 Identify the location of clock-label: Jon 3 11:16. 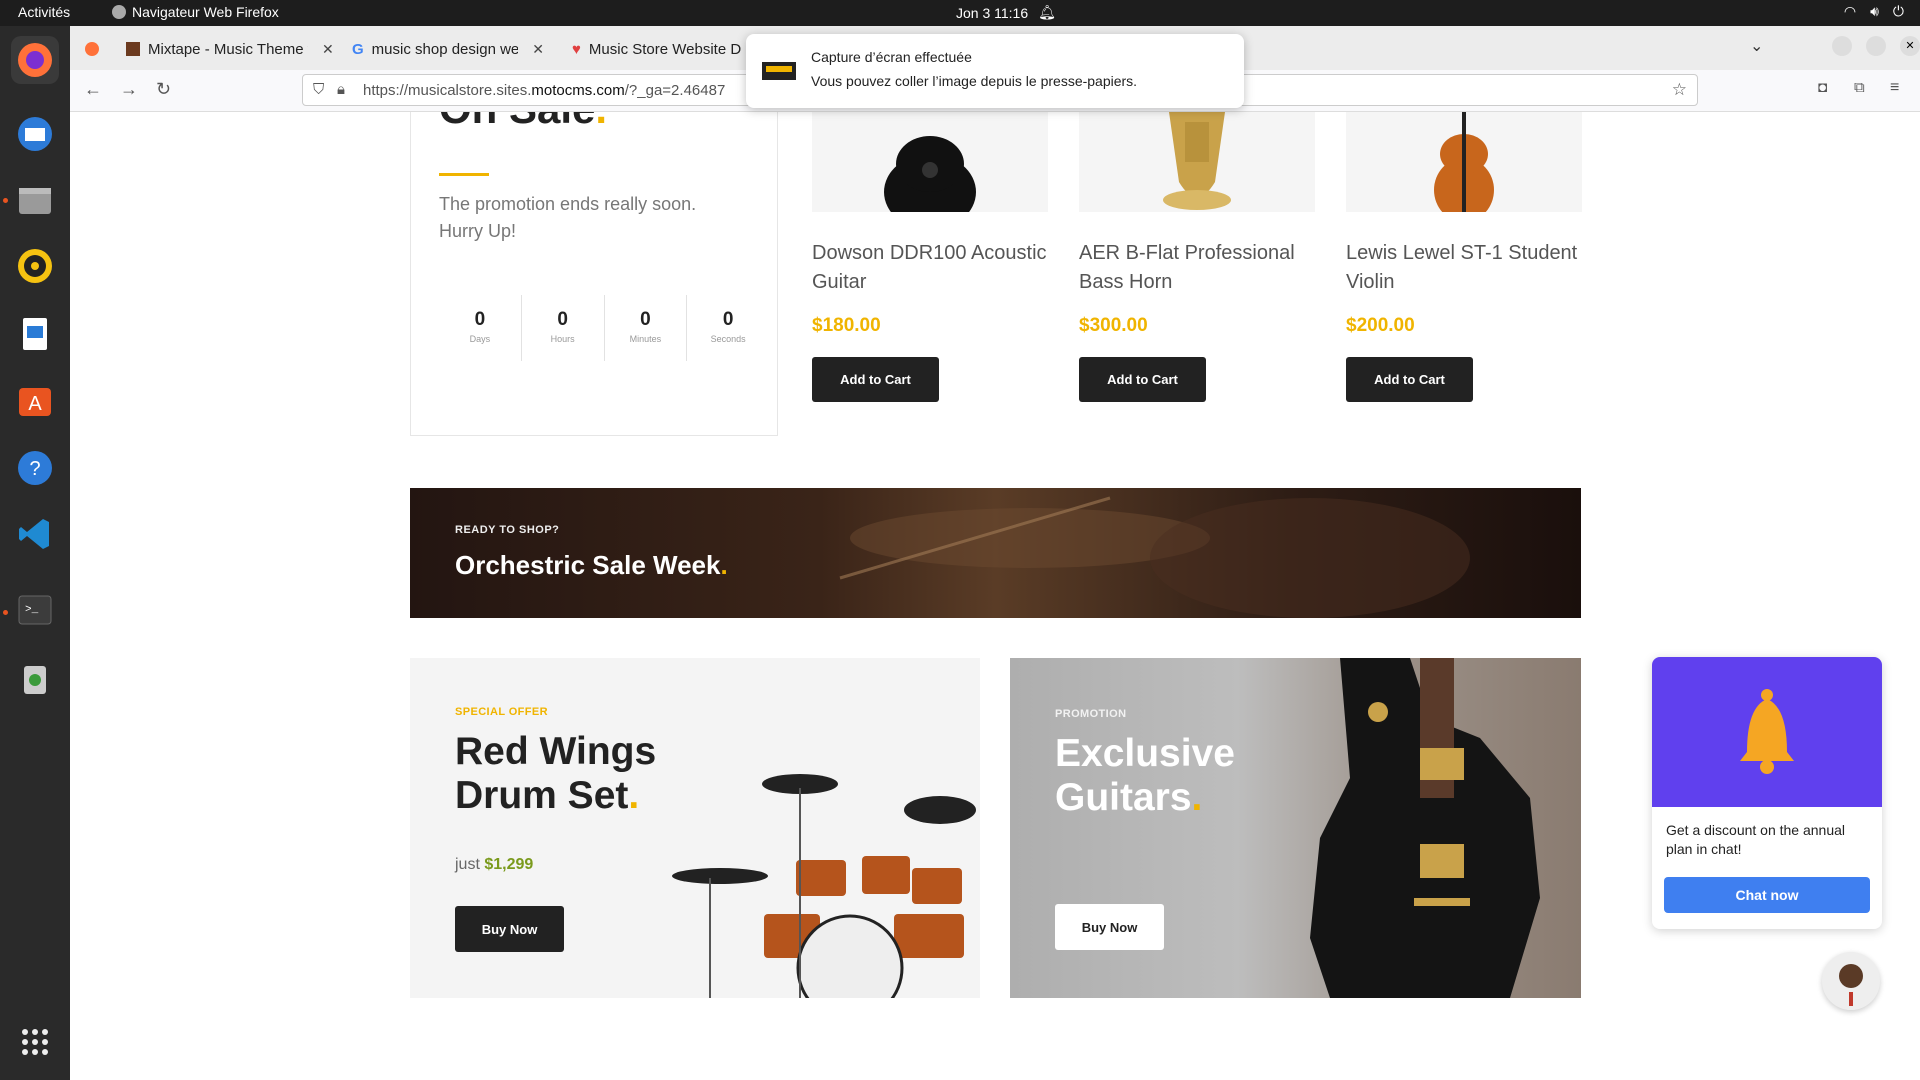
(992, 12).